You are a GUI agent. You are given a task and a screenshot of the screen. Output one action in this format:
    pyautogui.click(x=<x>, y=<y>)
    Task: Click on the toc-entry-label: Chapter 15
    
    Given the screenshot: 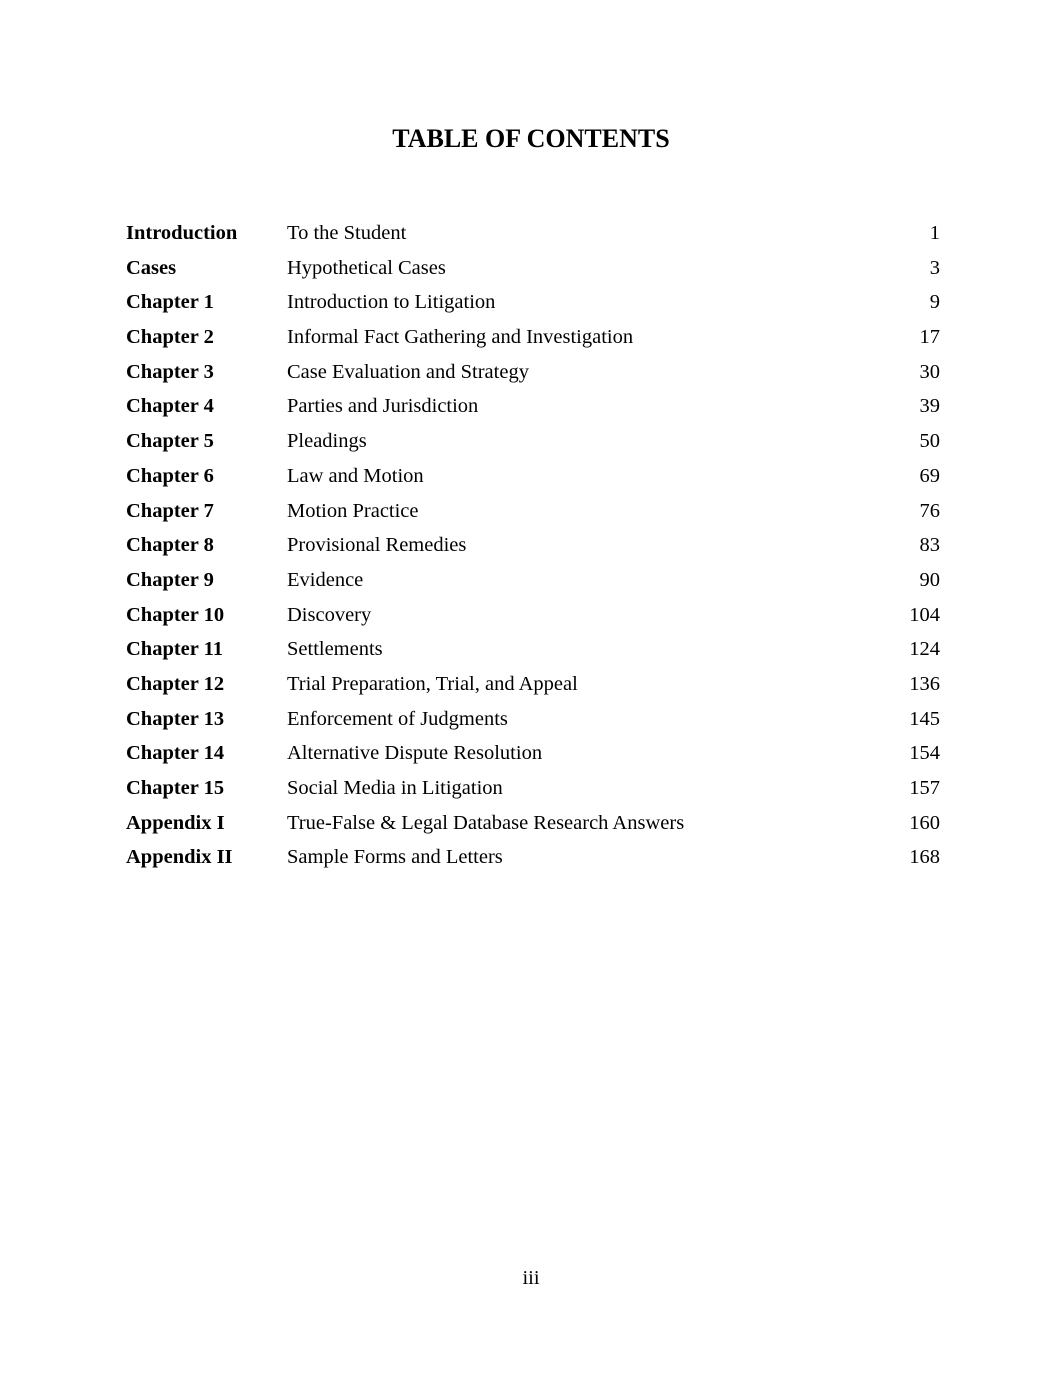 What is the action you would take?
    pyautogui.click(x=175, y=788)
    